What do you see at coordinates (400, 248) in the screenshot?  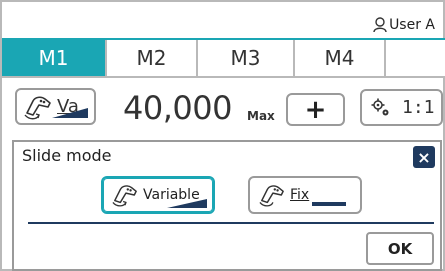 I see `ok-button: OK` at bounding box center [400, 248].